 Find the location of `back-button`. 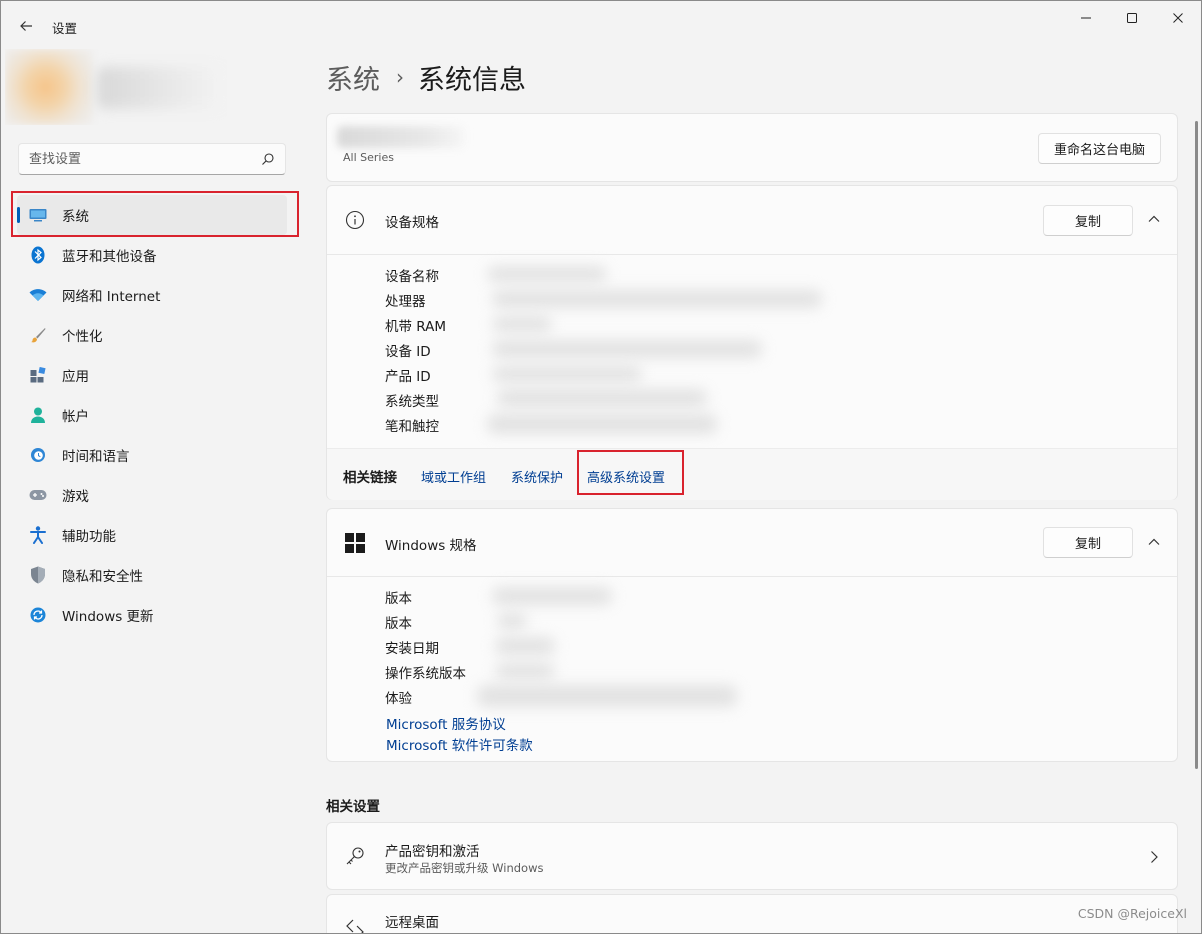

back-button is located at coordinates (26, 26).